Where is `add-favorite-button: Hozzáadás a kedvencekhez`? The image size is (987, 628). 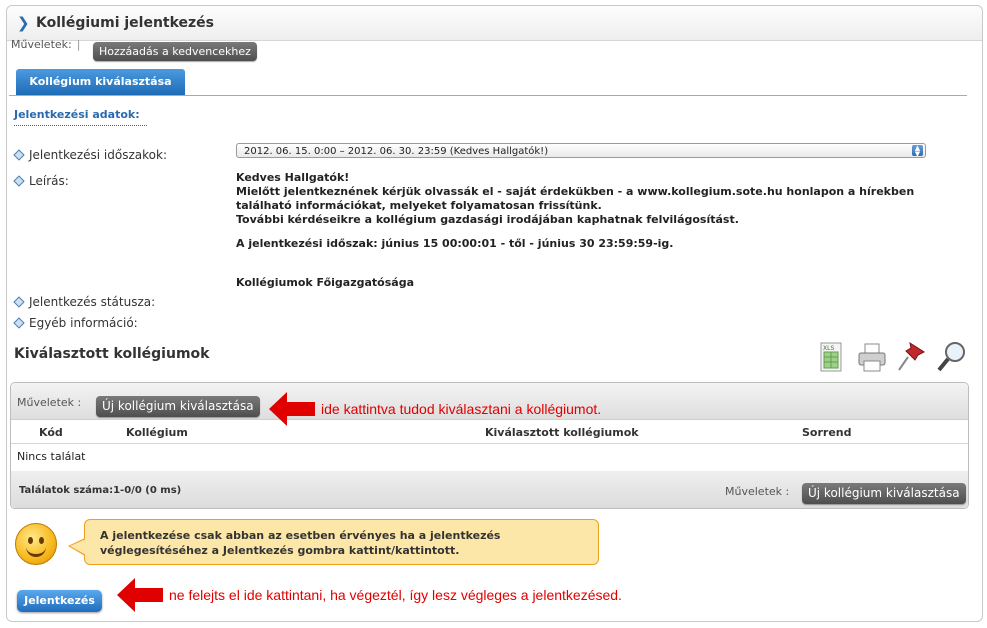
add-favorite-button: Hozzáadás a kedvencekhez is located at coordinates (175, 51).